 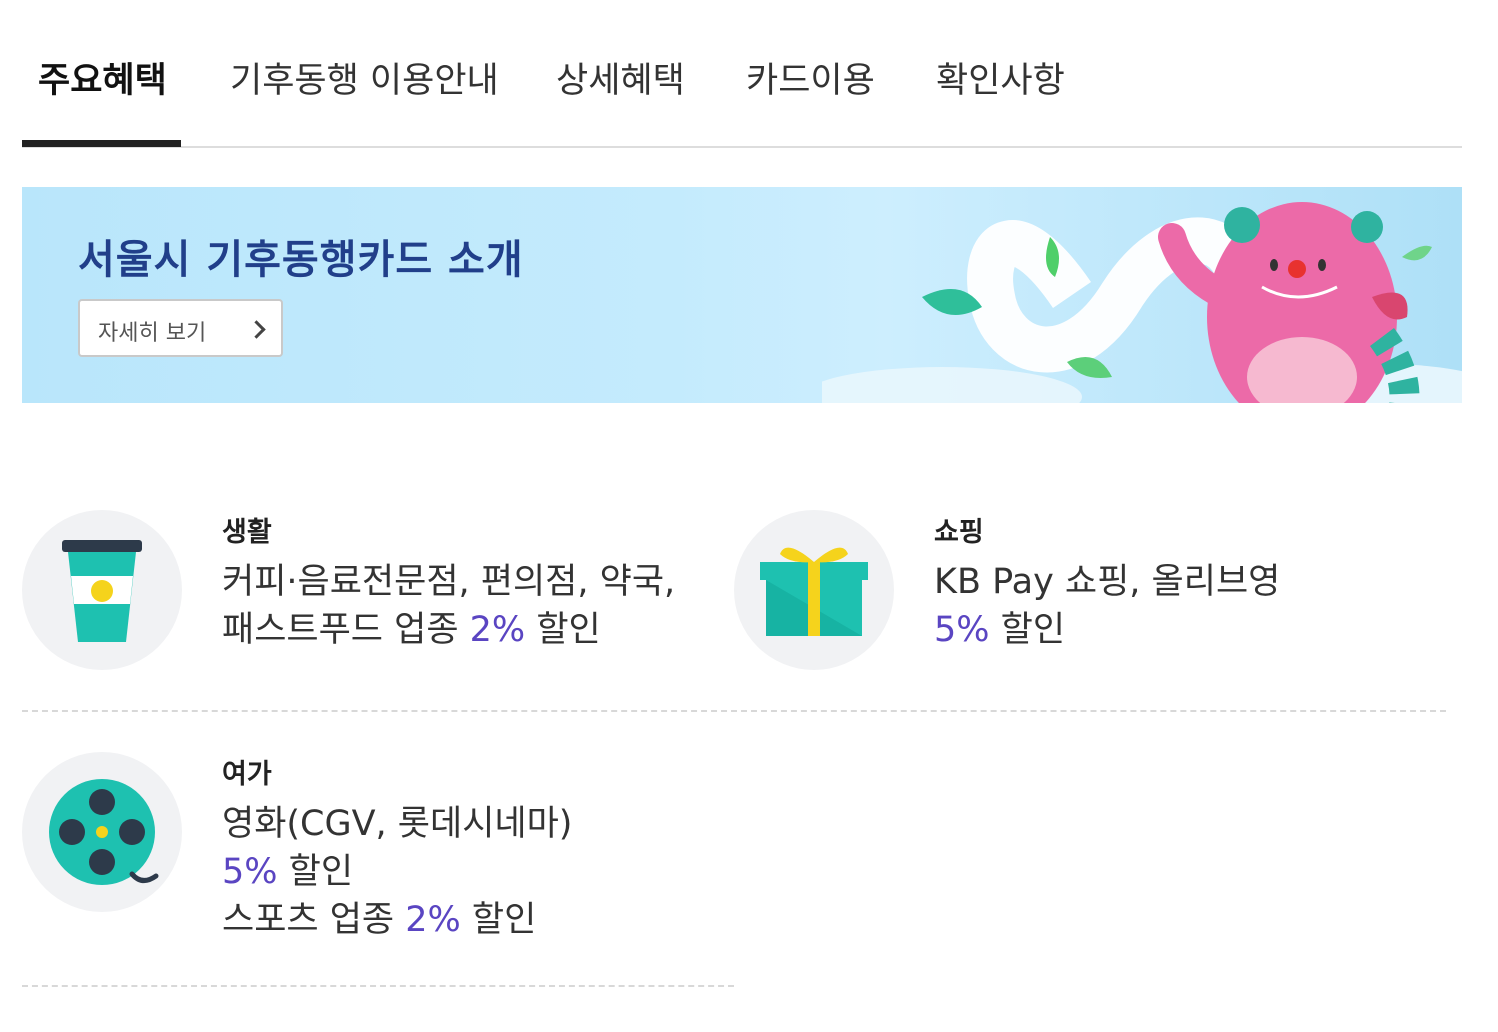 I want to click on benefit-category-life: 생활, so click(x=247, y=532).